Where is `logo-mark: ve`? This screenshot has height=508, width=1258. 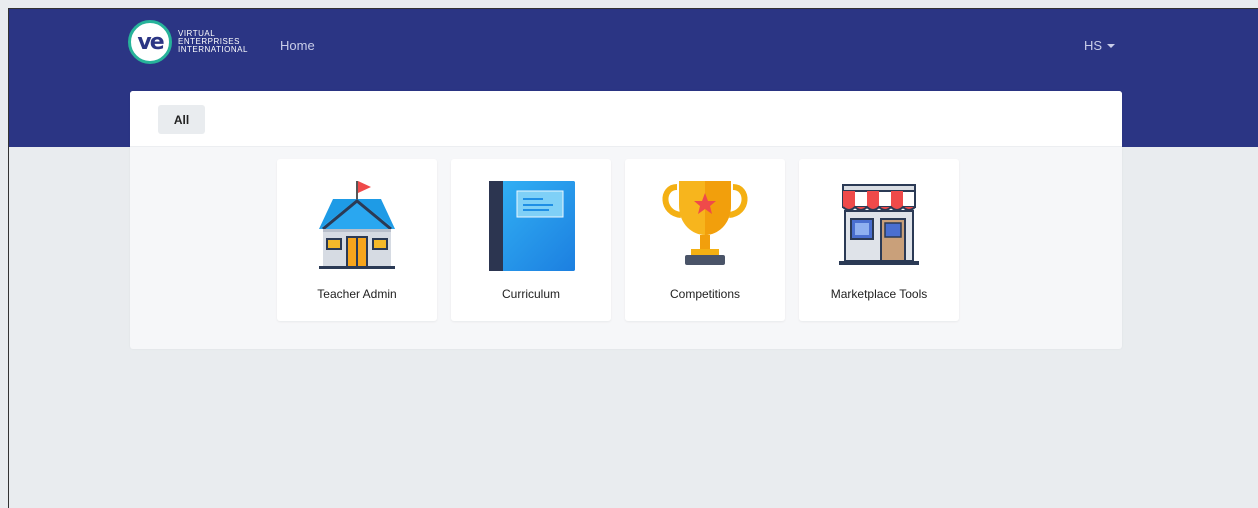 logo-mark: ve is located at coordinates (150, 42).